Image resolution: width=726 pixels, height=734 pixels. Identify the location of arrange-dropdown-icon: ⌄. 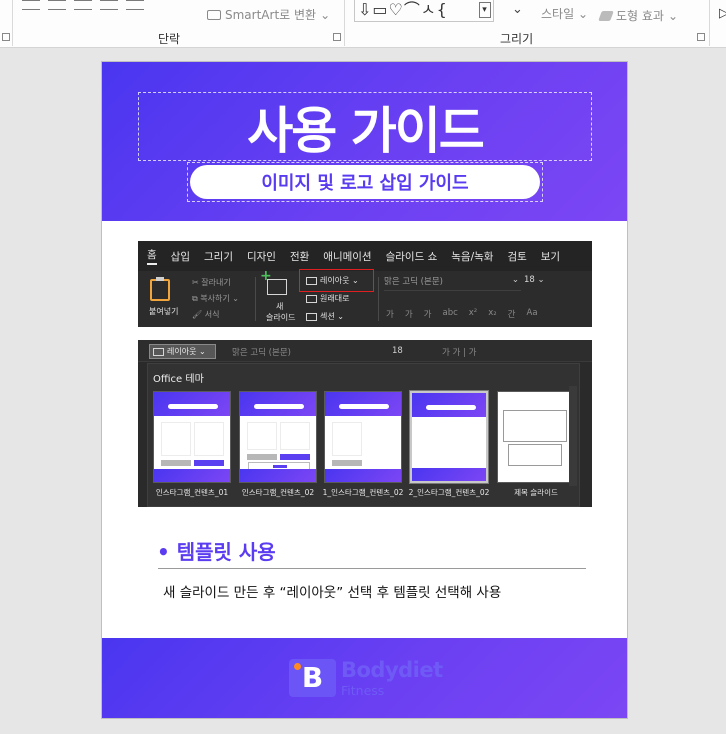
(517, 9).